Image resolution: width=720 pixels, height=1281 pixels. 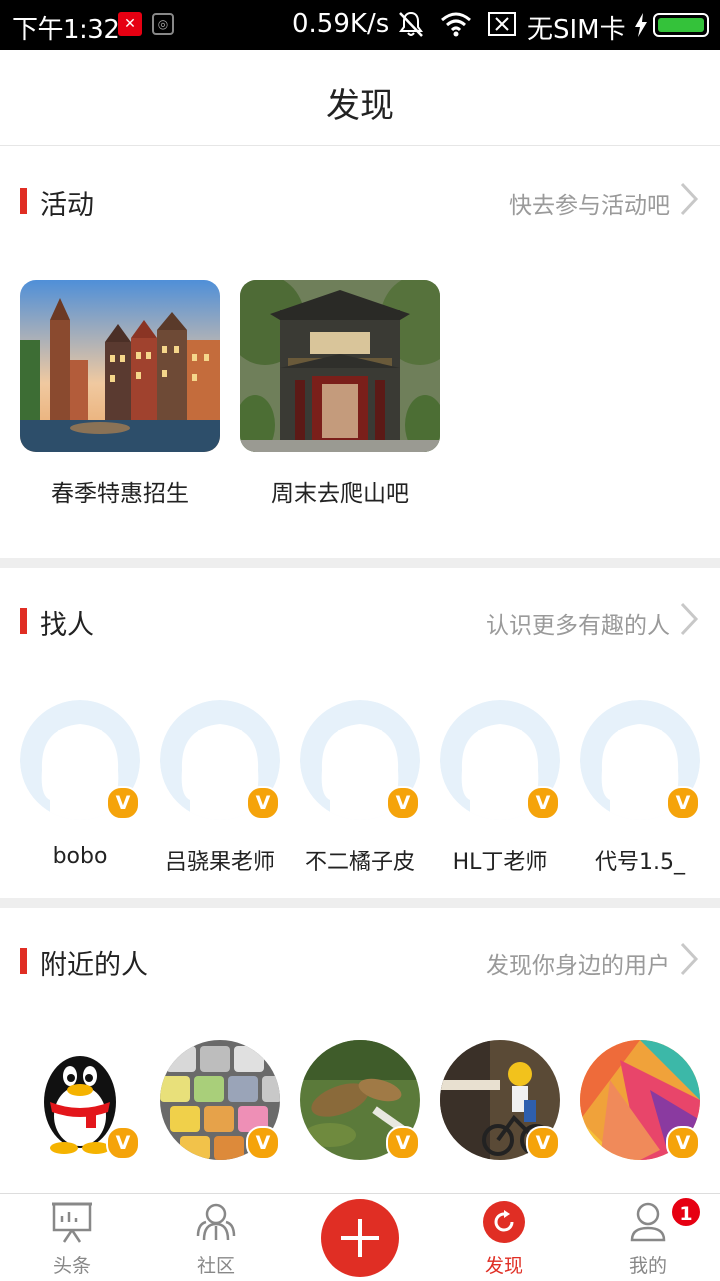 What do you see at coordinates (71, 1266) in the screenshot?
I see `tab-label: 头条` at bounding box center [71, 1266].